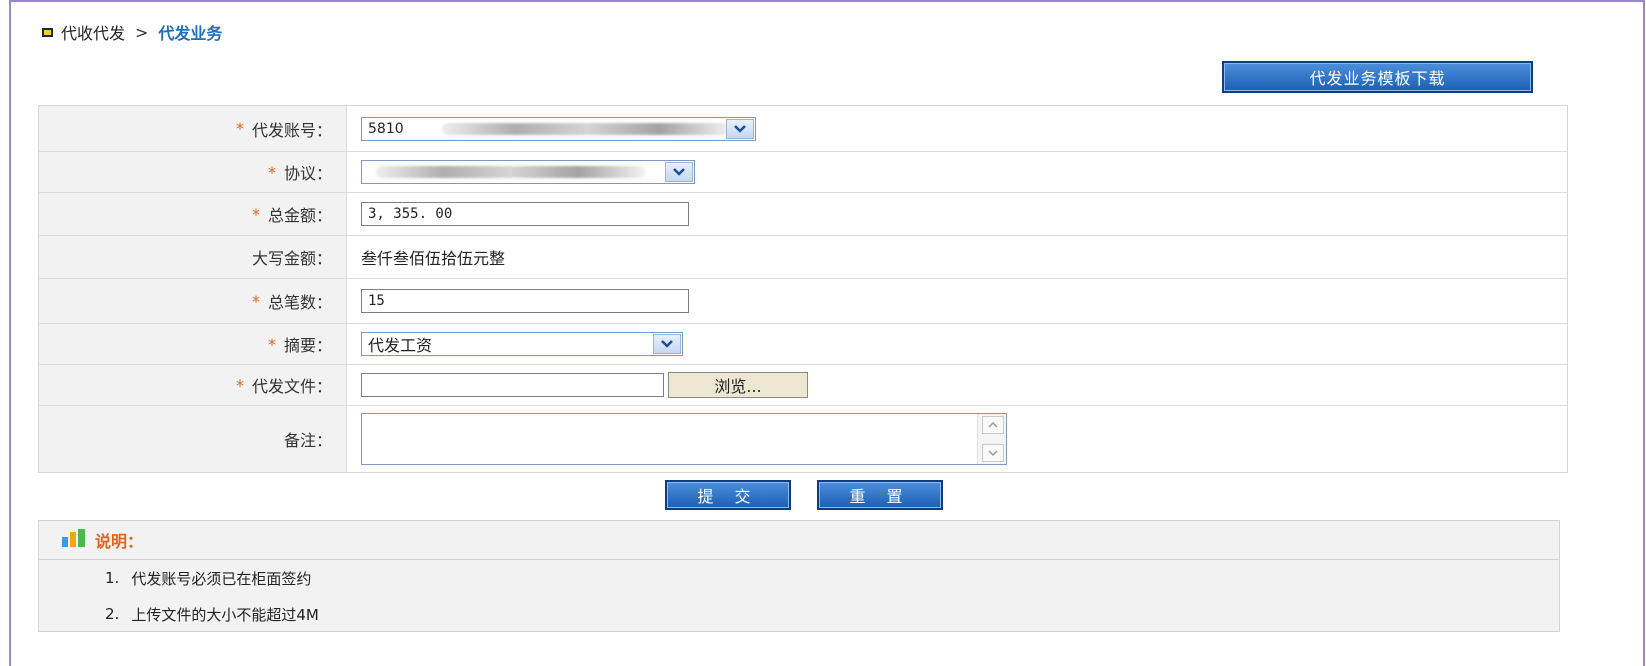 This screenshot has width=1646, height=666. Describe the element at coordinates (47, 32) in the screenshot. I see `breadcrumb-square-icon` at that location.